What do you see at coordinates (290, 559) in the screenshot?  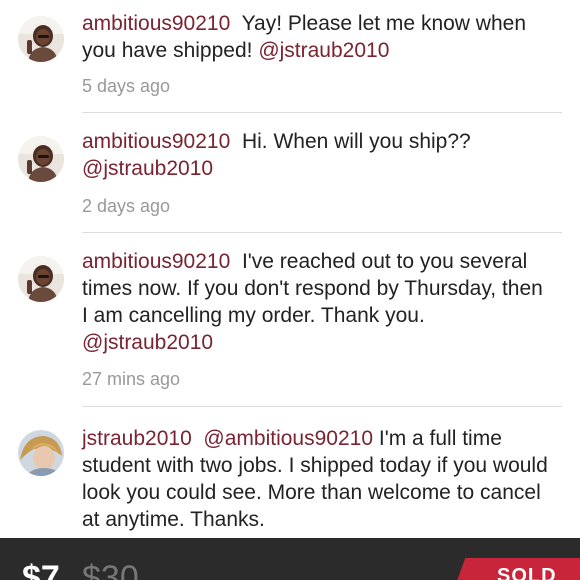 I see `listing-bar: $7 $30 SOLD` at bounding box center [290, 559].